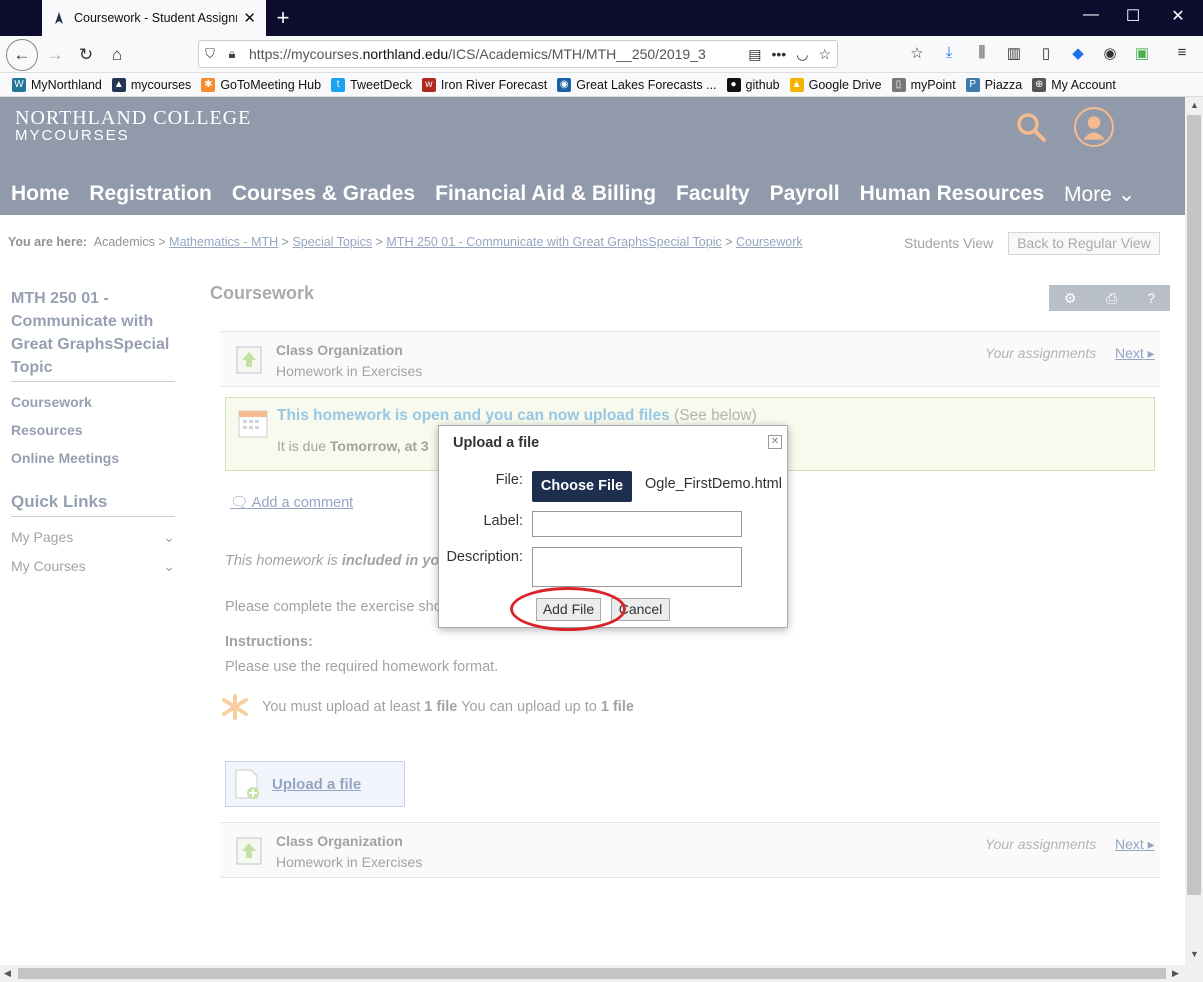 The width and height of the screenshot is (1203, 982). Describe the element at coordinates (1133, 16) in the screenshot. I see `maximize-icon: ☐` at that location.